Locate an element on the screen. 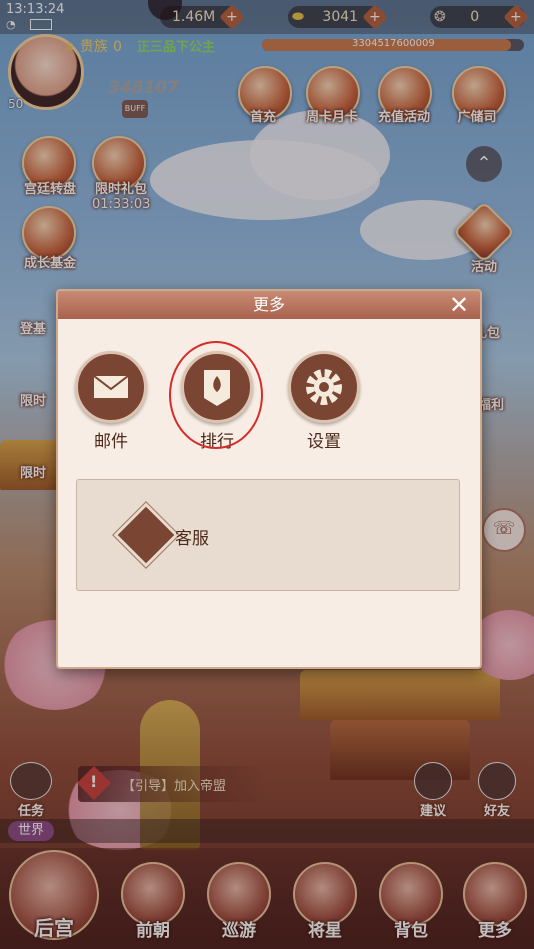 Image resolution: width=534 pixels, height=949 pixels. mail-label: 邮件 is located at coordinates (111, 442).